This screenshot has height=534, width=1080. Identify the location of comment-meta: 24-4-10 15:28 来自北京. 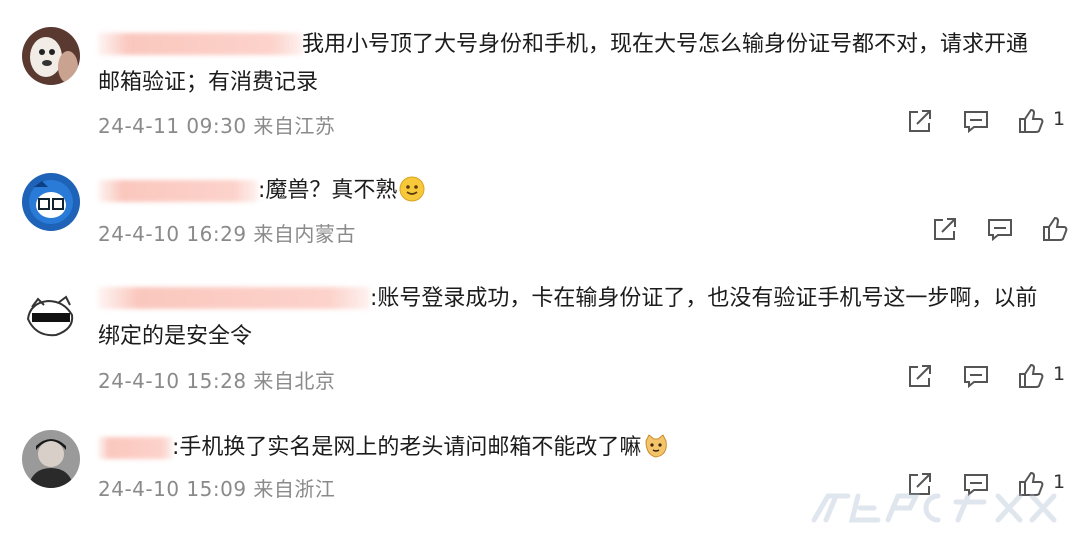
(217, 381).